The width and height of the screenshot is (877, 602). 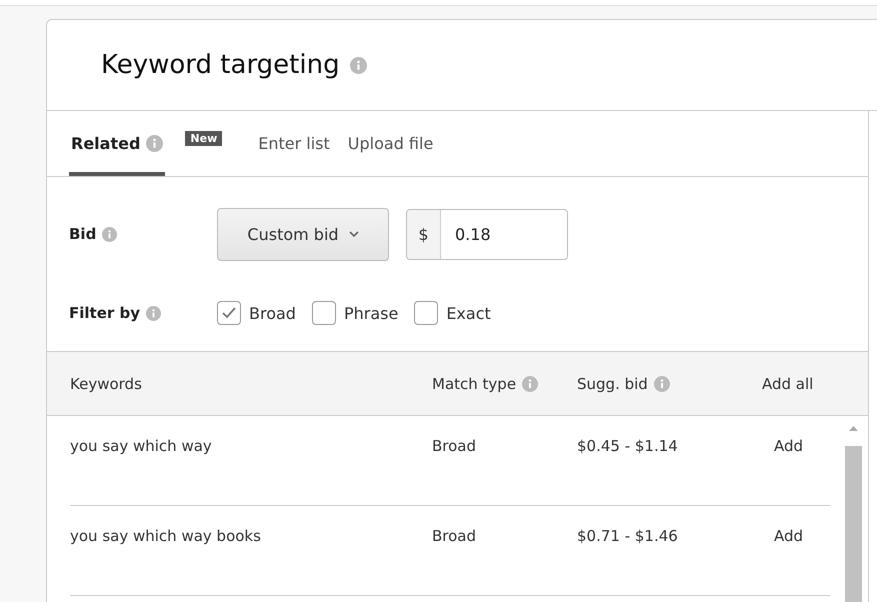 I want to click on tab: Enter list, so click(x=294, y=143).